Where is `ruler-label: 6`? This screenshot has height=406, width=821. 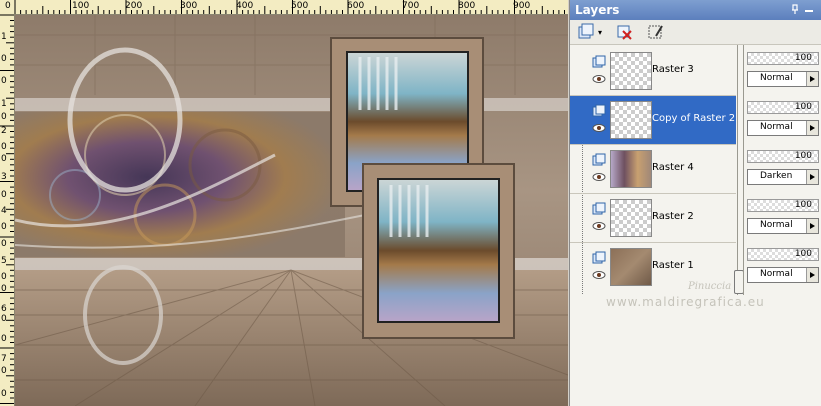
ruler-label: 6 is located at coordinates (4, 309).